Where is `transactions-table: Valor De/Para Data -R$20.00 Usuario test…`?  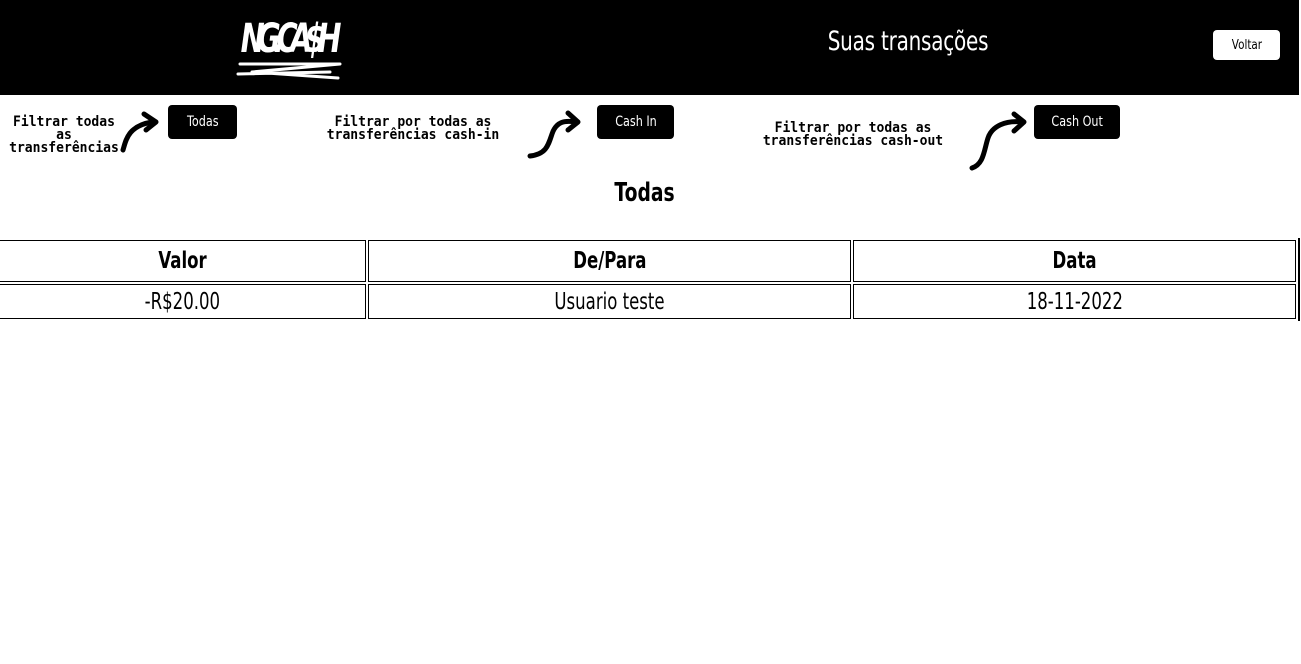 transactions-table: Valor De/Para Data -R$20.00 Usuario test… is located at coordinates (650, 279).